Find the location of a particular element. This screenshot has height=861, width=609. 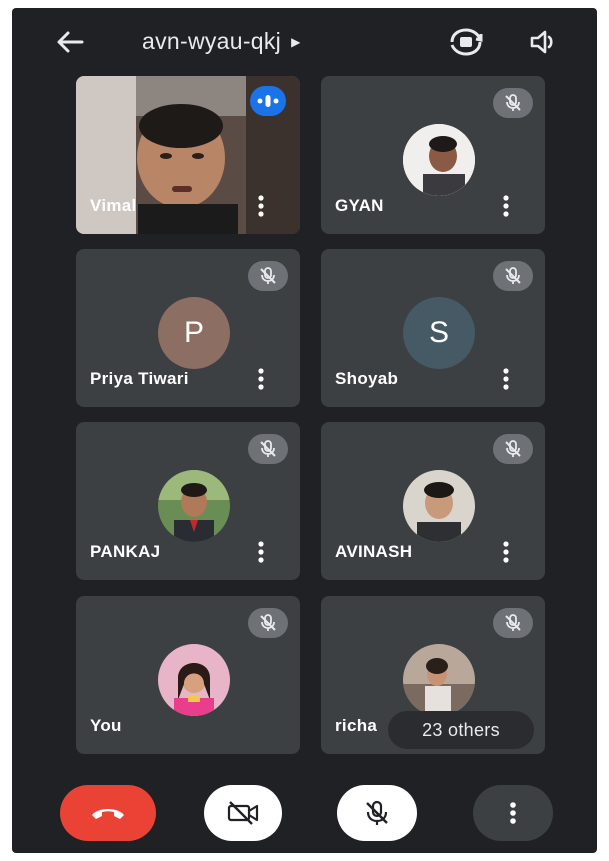

participant-tile-you: You is located at coordinates (188, 675).